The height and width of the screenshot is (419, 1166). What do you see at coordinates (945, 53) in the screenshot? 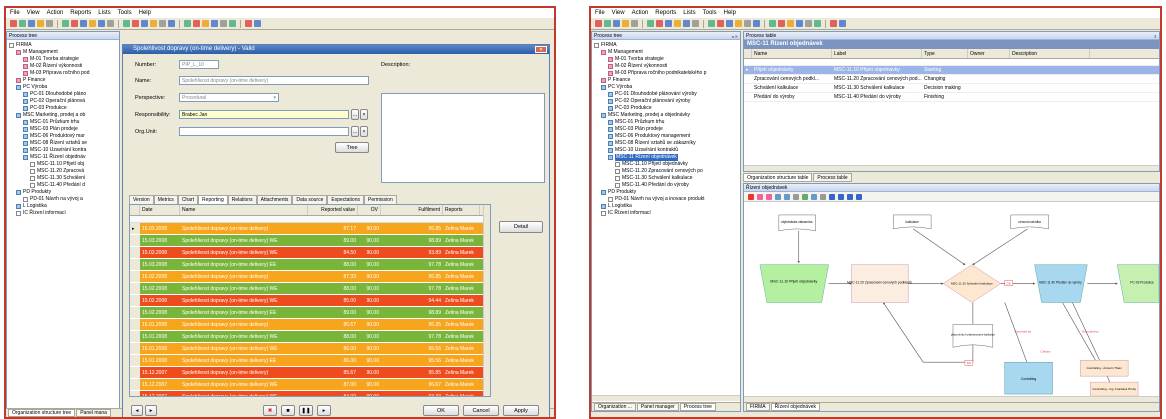
I see `col-type: Type` at bounding box center [945, 53].